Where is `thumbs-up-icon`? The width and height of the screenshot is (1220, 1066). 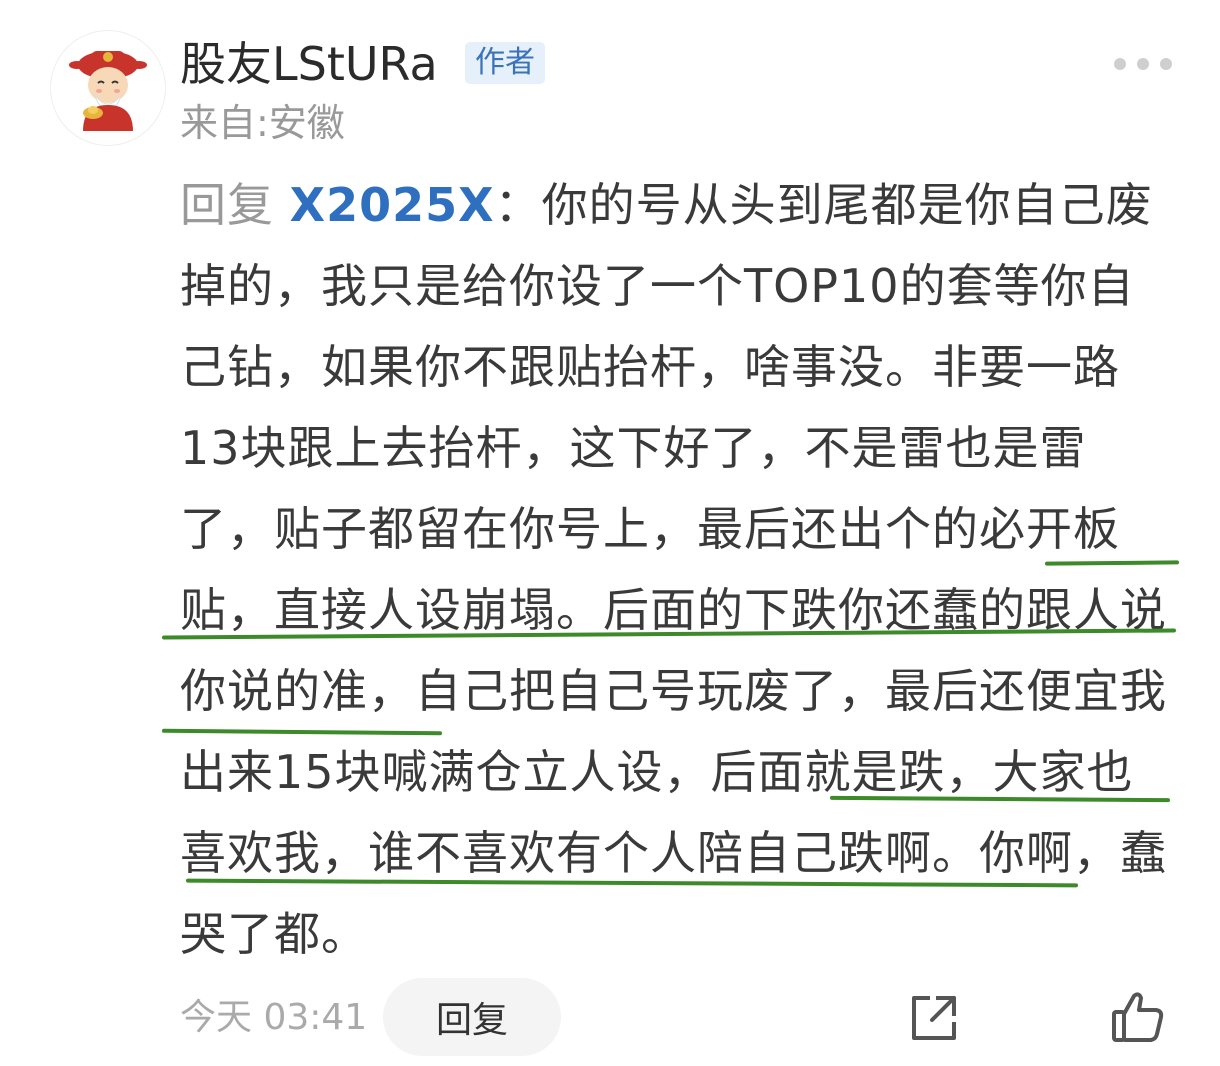 thumbs-up-icon is located at coordinates (1138, 1017).